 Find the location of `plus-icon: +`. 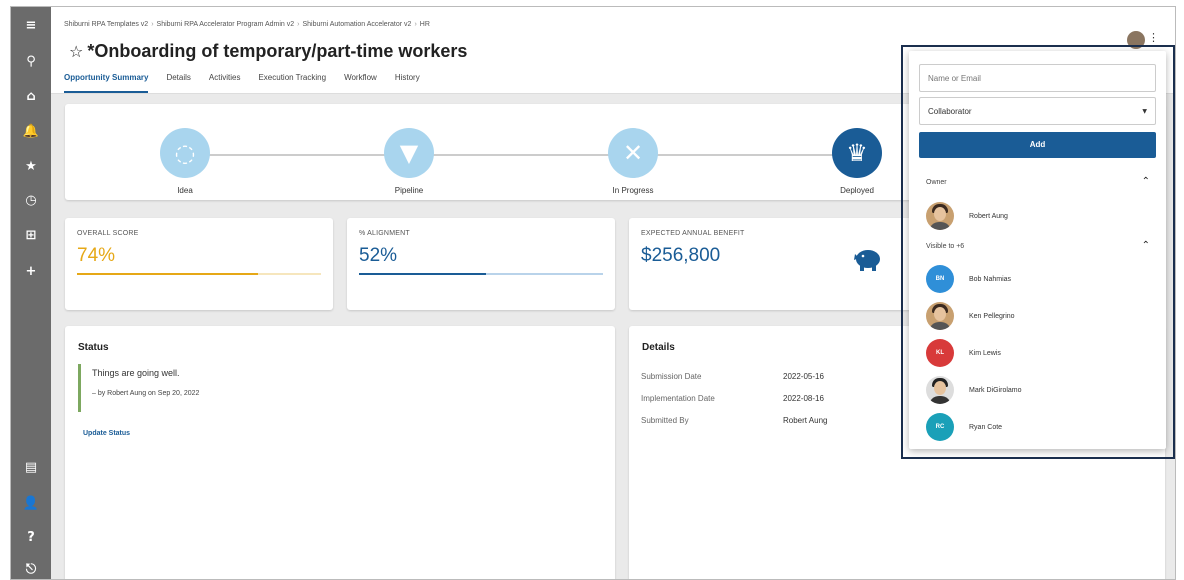

plus-icon: + is located at coordinates (31, 271).